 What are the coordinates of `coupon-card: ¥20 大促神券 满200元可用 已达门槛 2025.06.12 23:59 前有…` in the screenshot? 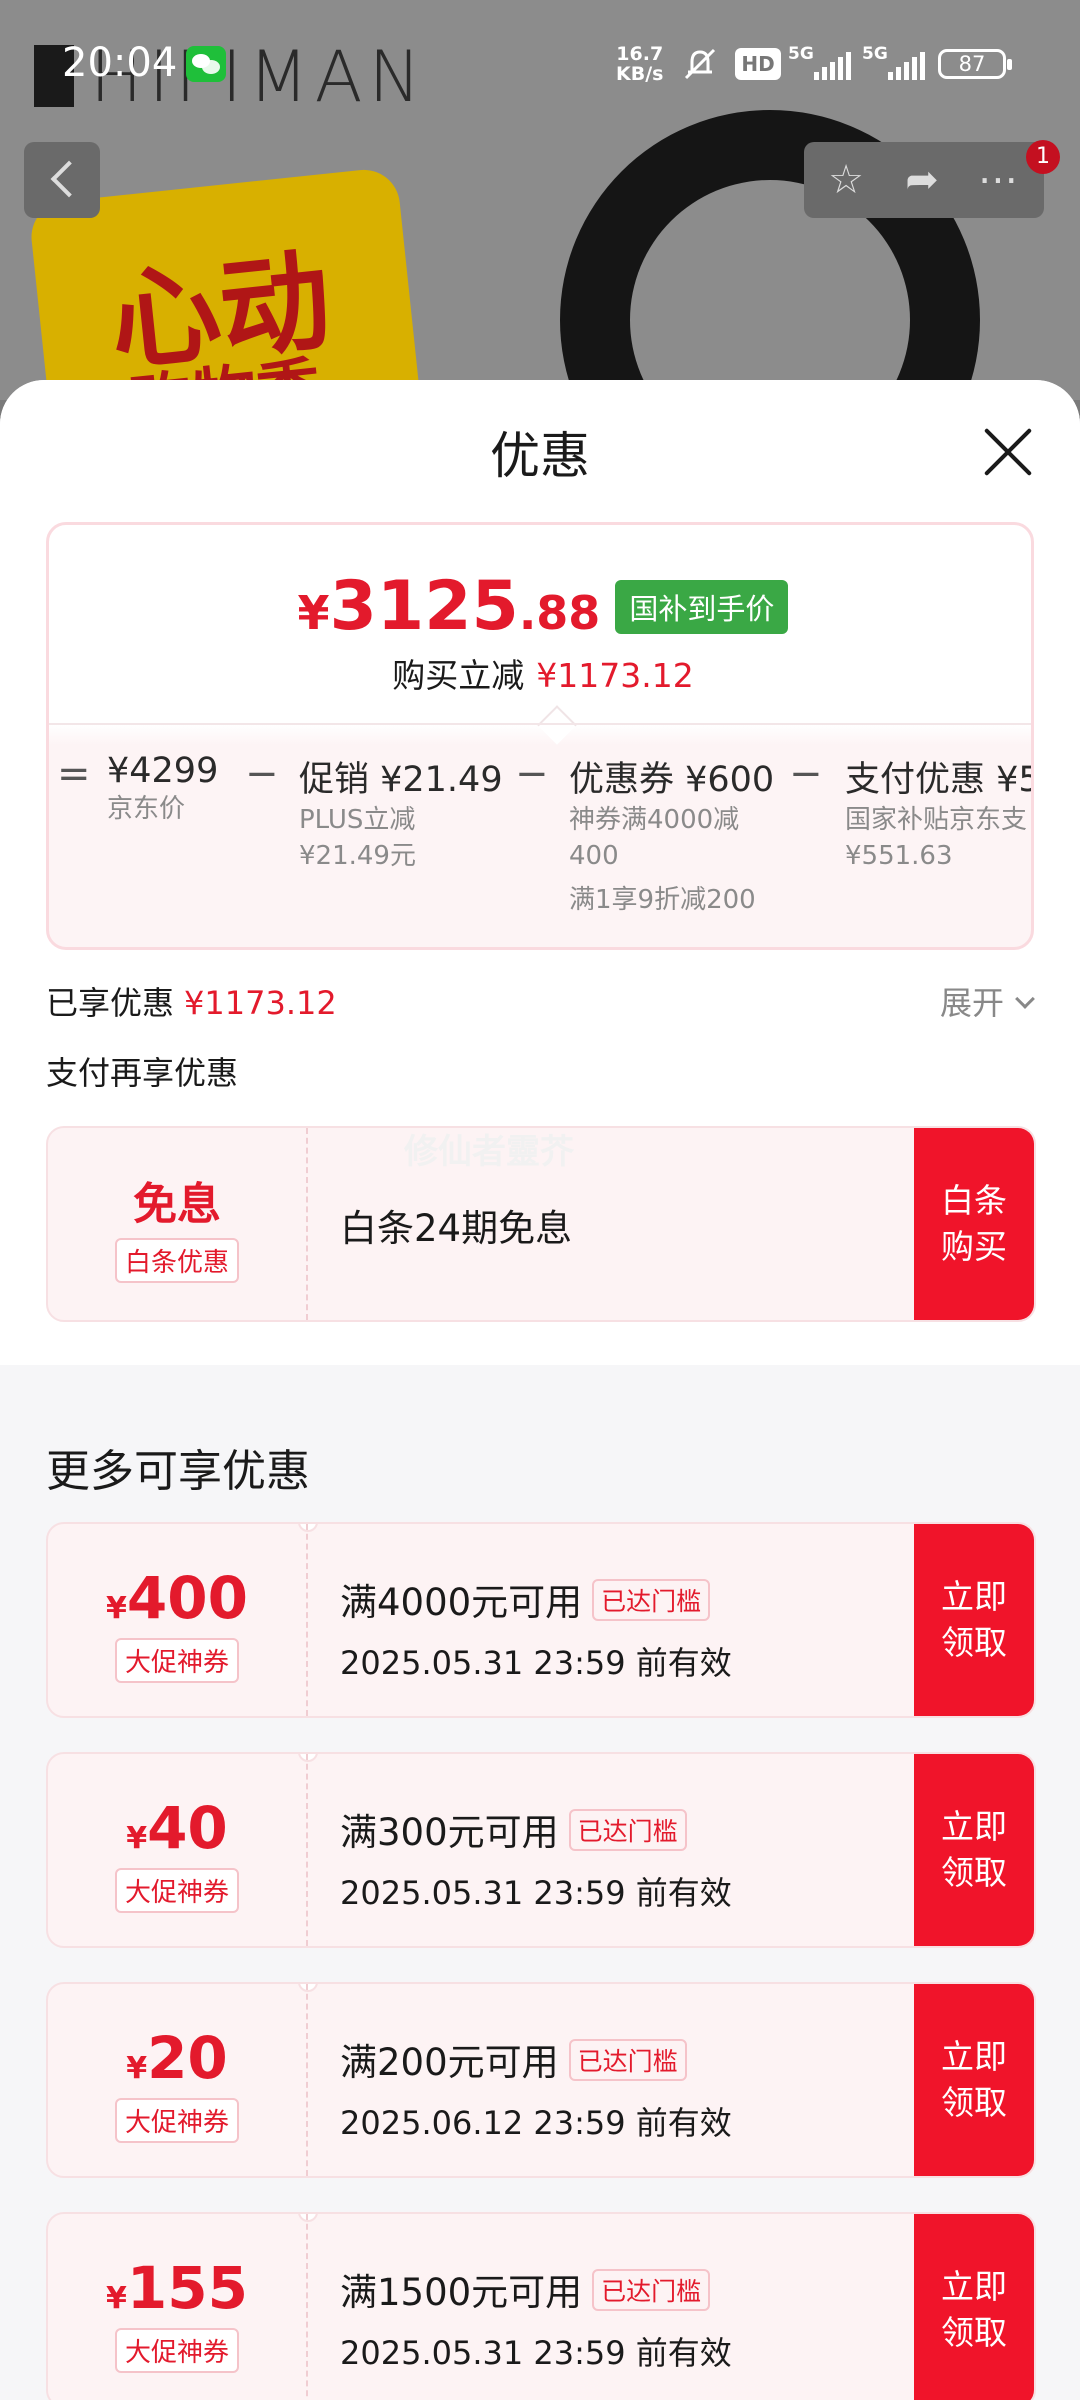 It's located at (541, 2080).